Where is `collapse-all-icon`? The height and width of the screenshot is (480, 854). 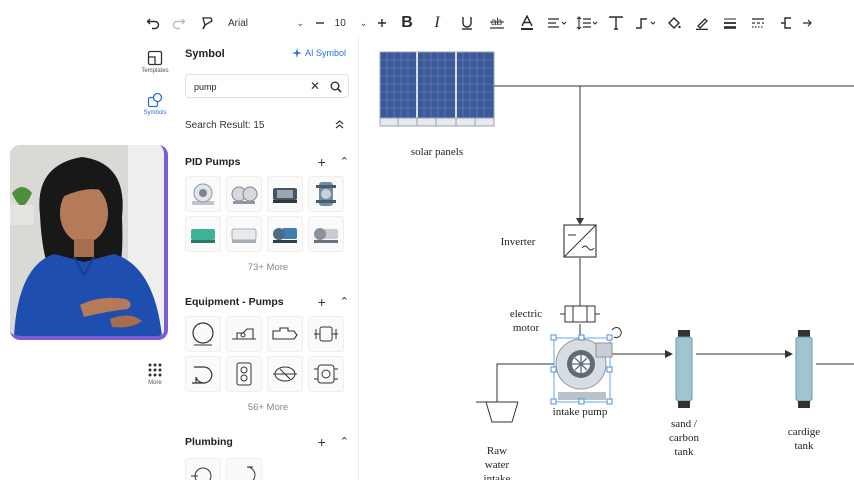 collapse-all-icon is located at coordinates (339, 125).